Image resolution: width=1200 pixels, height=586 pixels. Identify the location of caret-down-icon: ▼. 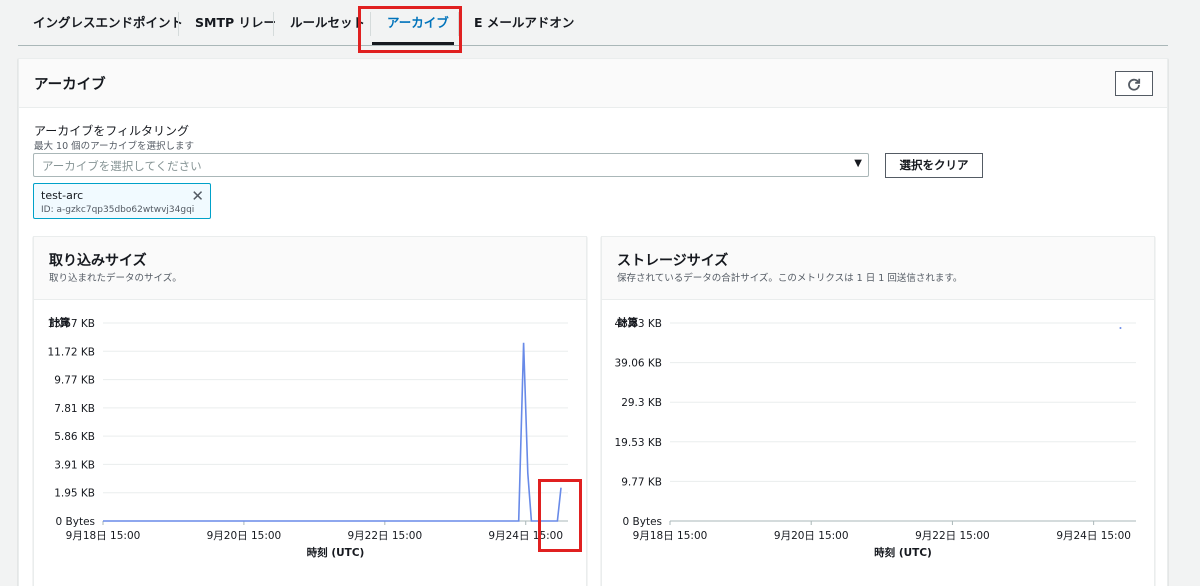
(858, 163).